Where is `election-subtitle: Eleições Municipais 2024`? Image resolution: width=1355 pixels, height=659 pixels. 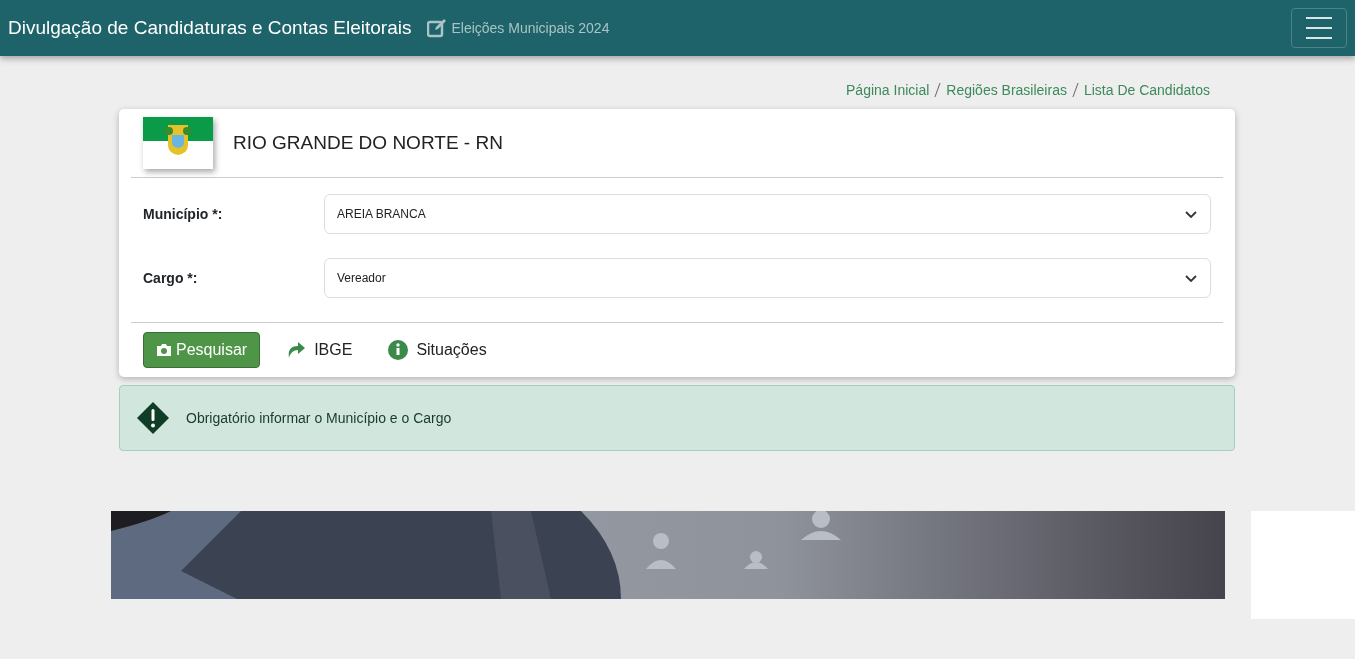 election-subtitle: Eleições Municipais 2024 is located at coordinates (530, 28).